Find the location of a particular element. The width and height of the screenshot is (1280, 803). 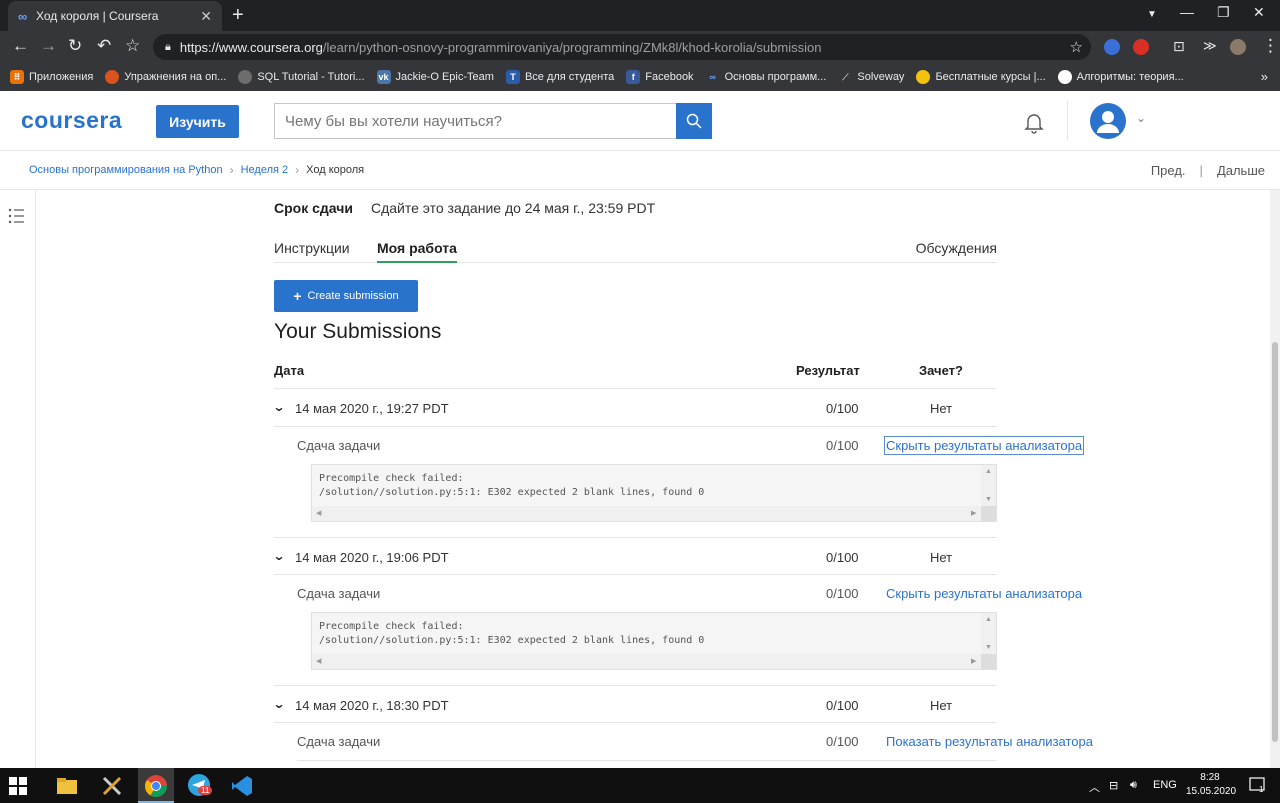

prev-button: Пред. is located at coordinates (1168, 170).